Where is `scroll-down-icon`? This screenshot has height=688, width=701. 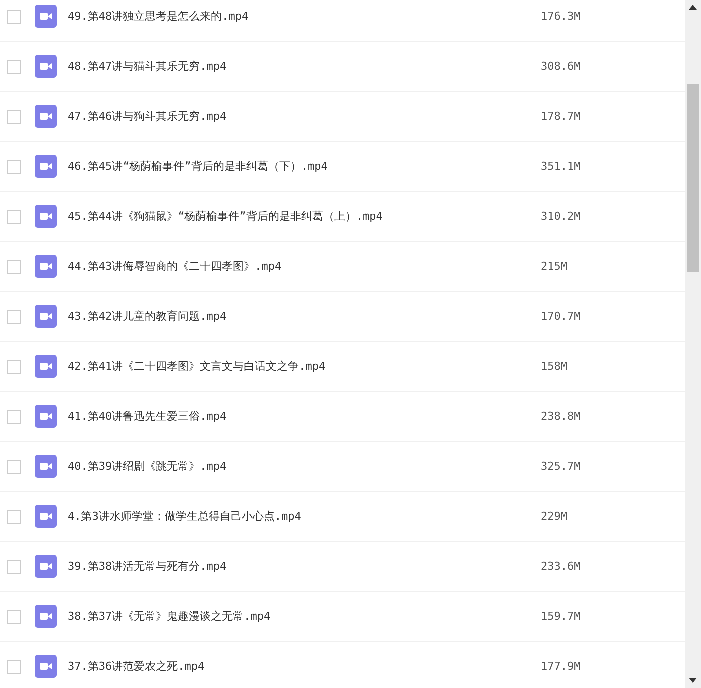
scroll-down-icon is located at coordinates (693, 680).